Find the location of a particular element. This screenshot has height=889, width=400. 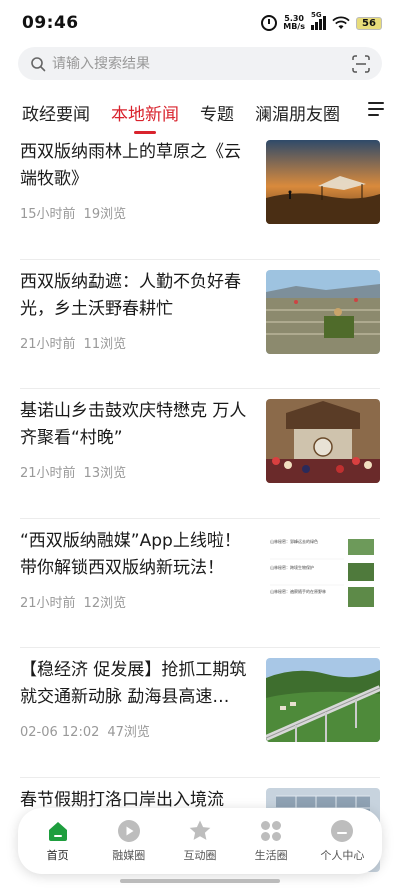

tab-local-news: 本地新闻 is located at coordinates (145, 112).